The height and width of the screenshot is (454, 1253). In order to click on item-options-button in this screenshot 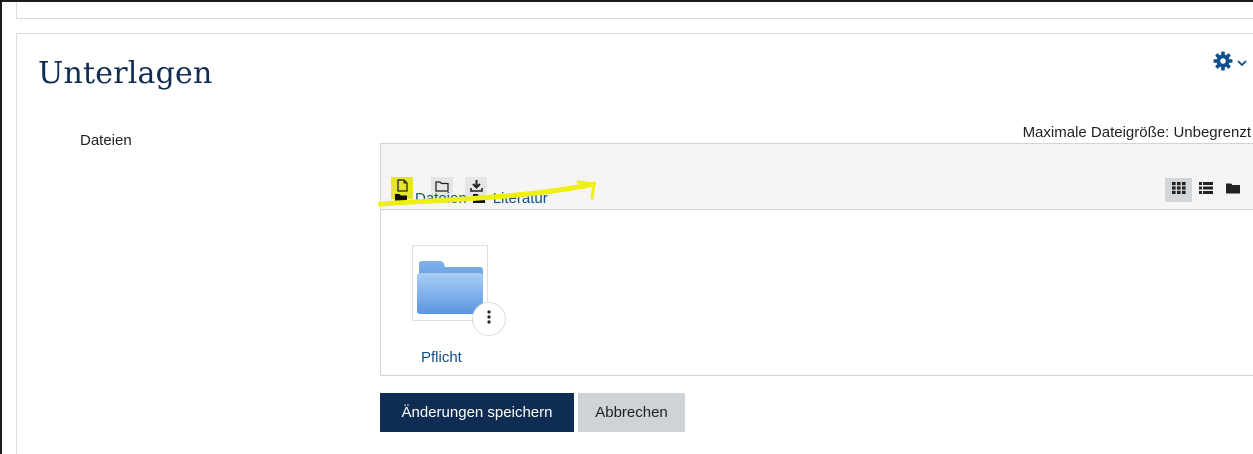, I will do `click(489, 319)`.